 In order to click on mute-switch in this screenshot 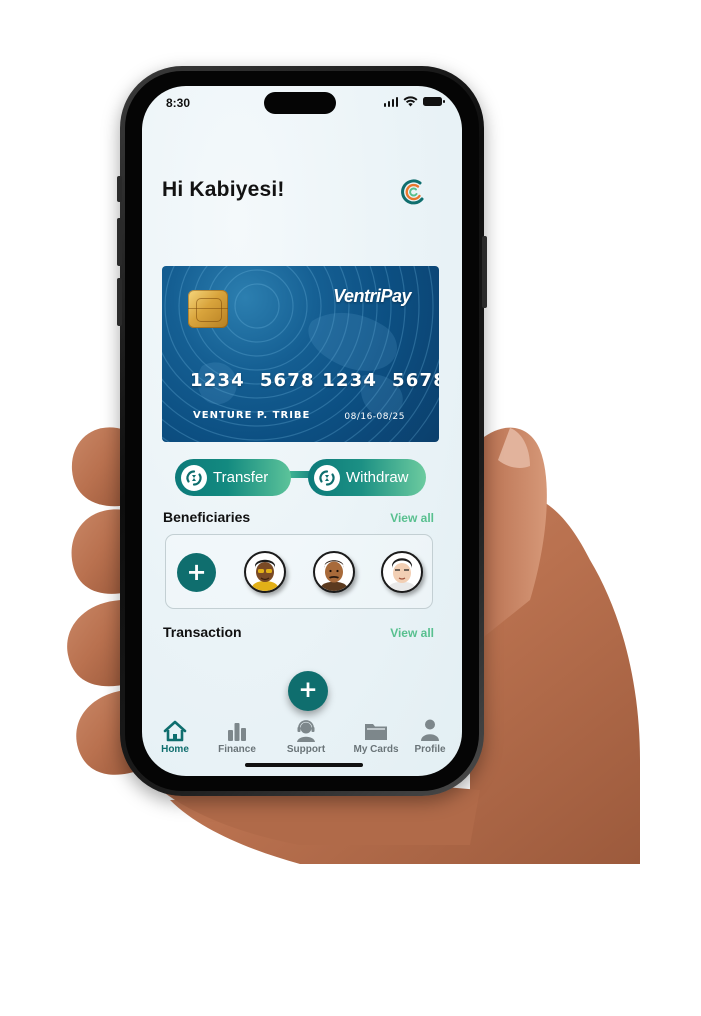, I will do `click(119, 189)`.